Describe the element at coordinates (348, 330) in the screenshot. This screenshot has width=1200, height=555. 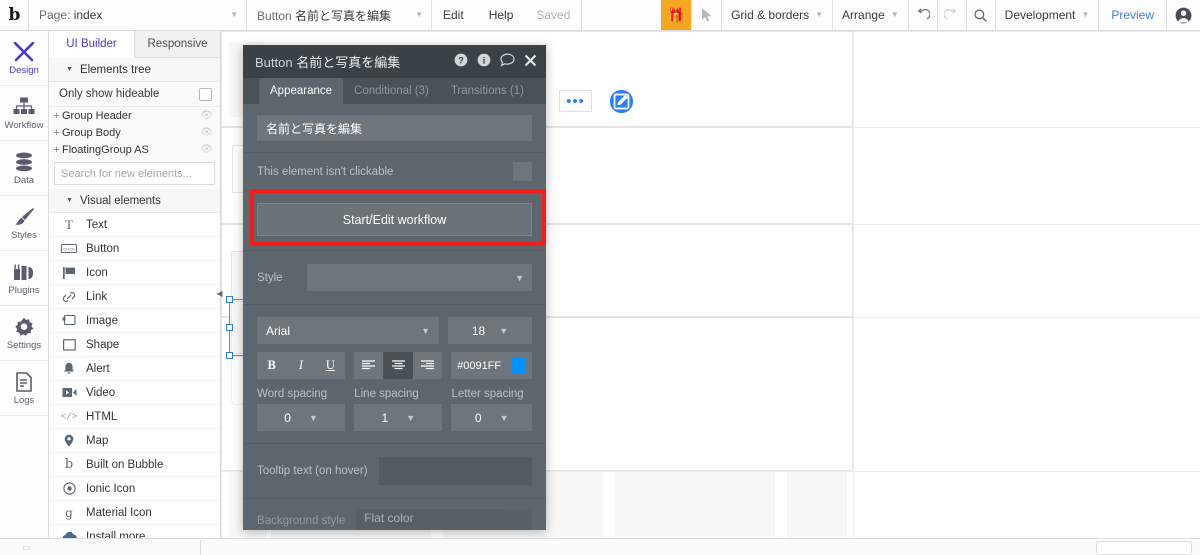
I see `font-family-select: Arial ▼` at that location.